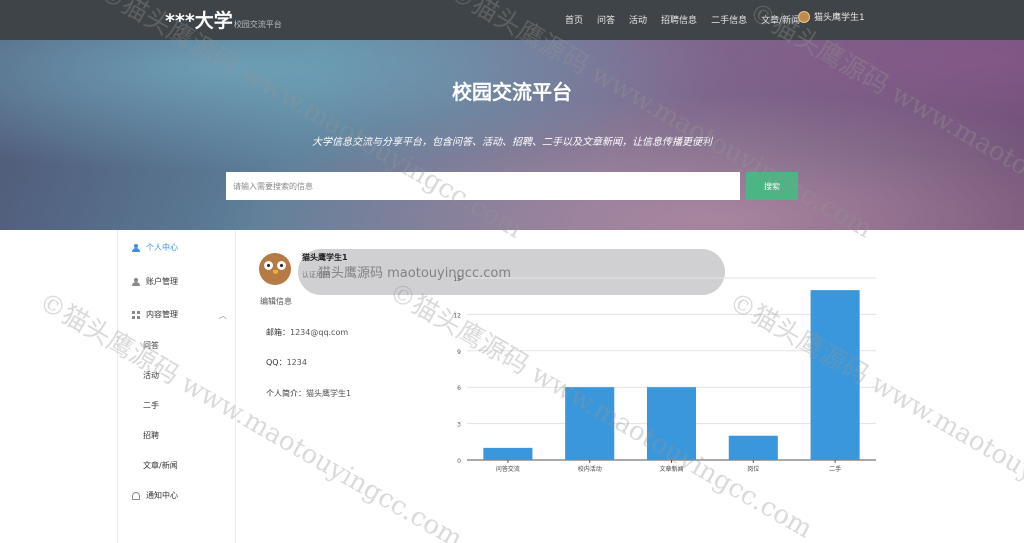  I want to click on nav-user-menu: 猫头鹰学生1, so click(831, 16).